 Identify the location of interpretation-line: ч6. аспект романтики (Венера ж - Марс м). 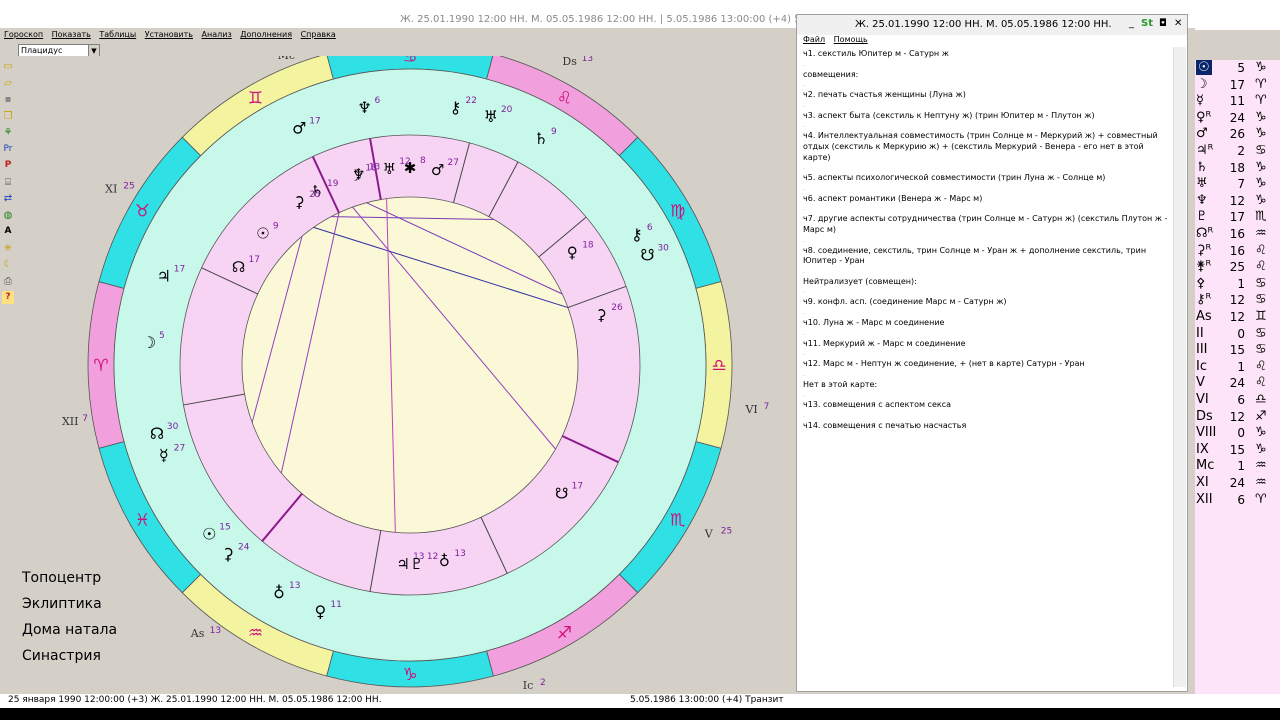
(893, 198).